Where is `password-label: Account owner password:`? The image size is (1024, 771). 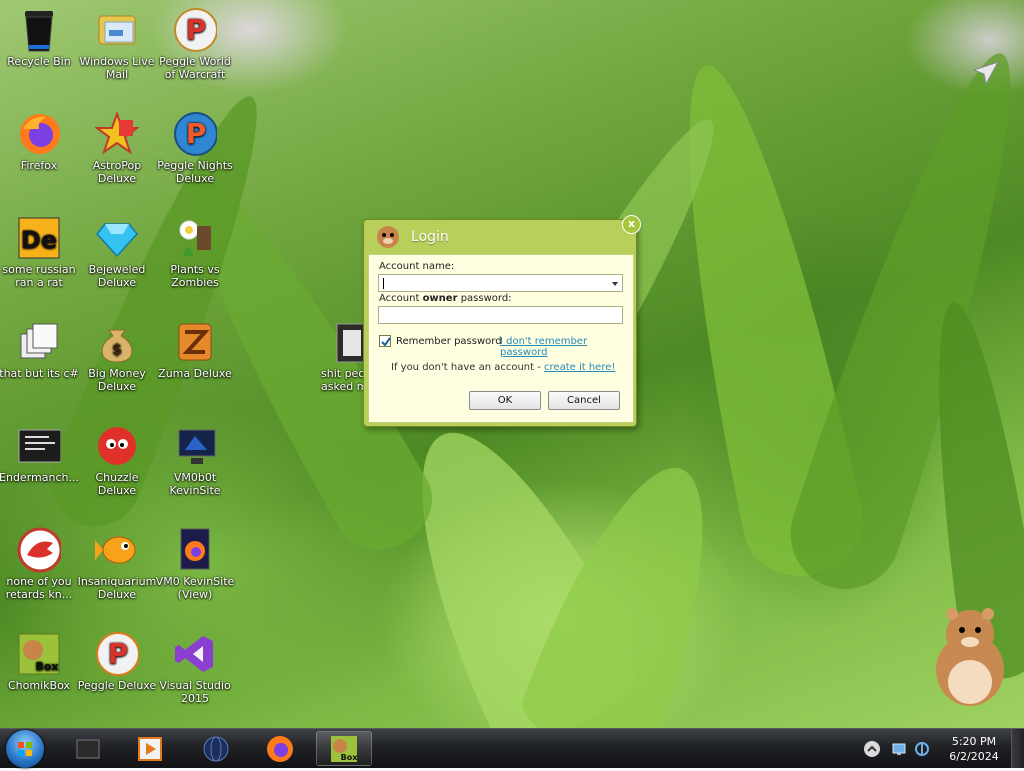 password-label: Account owner password: is located at coordinates (445, 298).